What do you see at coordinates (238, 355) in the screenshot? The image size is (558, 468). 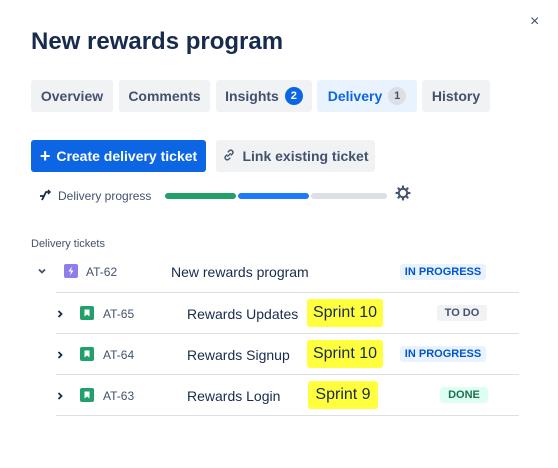 I see `ticket-summary: Rewards Signup` at bounding box center [238, 355].